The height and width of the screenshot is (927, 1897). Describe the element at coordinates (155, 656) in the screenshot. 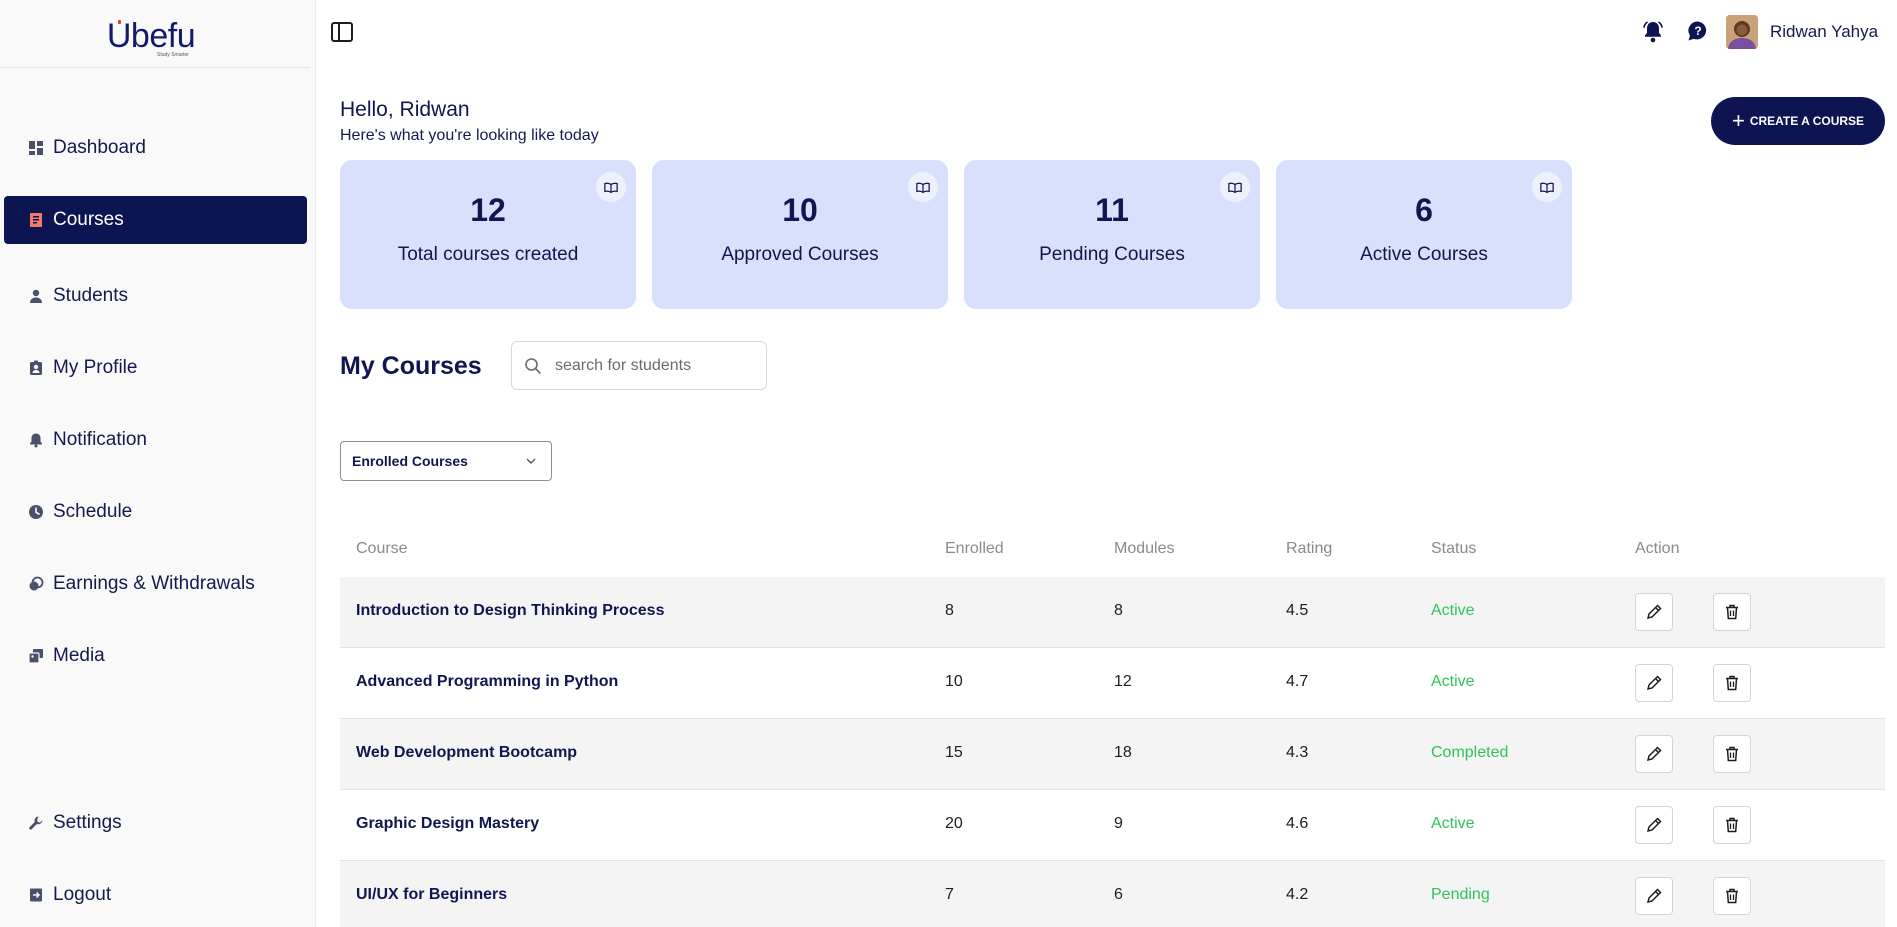

I see `sidebar-item-media: Media` at that location.